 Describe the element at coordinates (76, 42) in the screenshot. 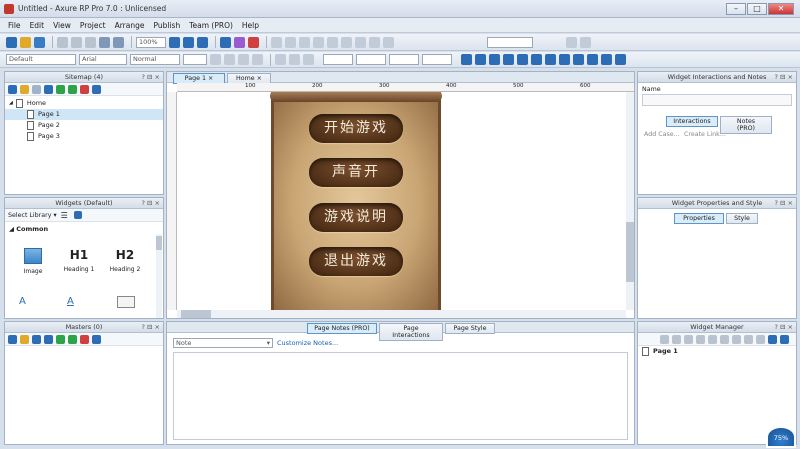

I see `copy-icon` at that location.